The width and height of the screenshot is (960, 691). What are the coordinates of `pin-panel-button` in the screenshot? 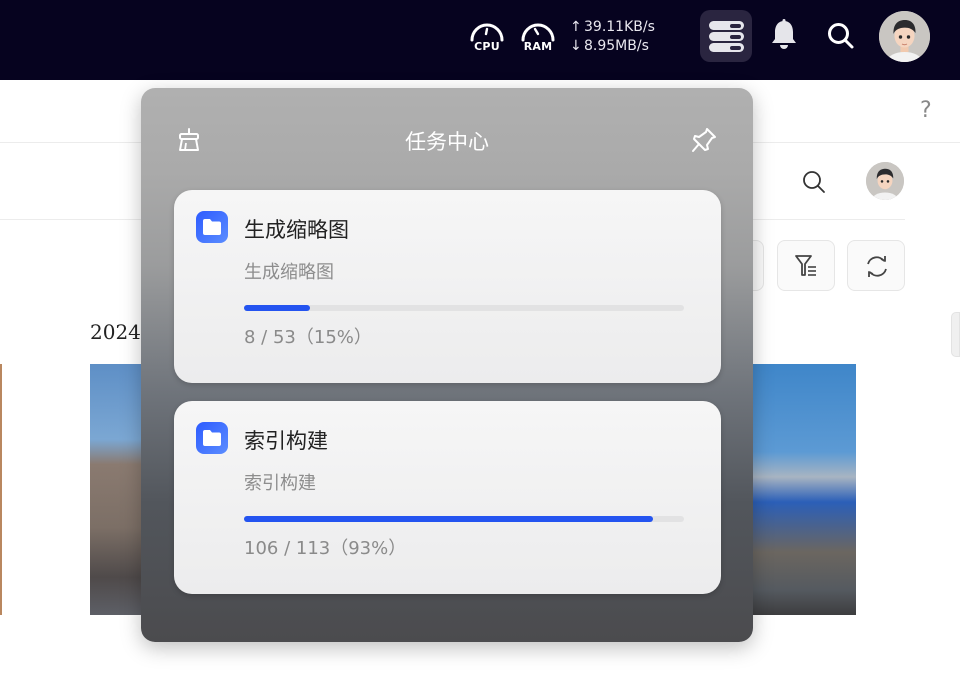 It's located at (704, 140).